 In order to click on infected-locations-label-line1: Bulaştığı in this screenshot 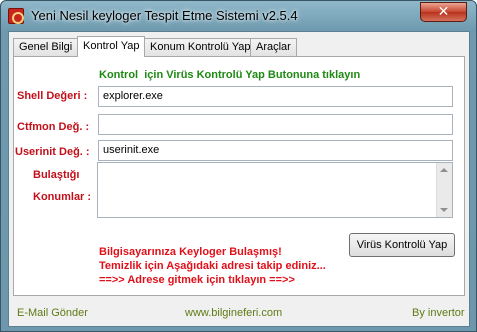, I will do `click(56, 175)`.